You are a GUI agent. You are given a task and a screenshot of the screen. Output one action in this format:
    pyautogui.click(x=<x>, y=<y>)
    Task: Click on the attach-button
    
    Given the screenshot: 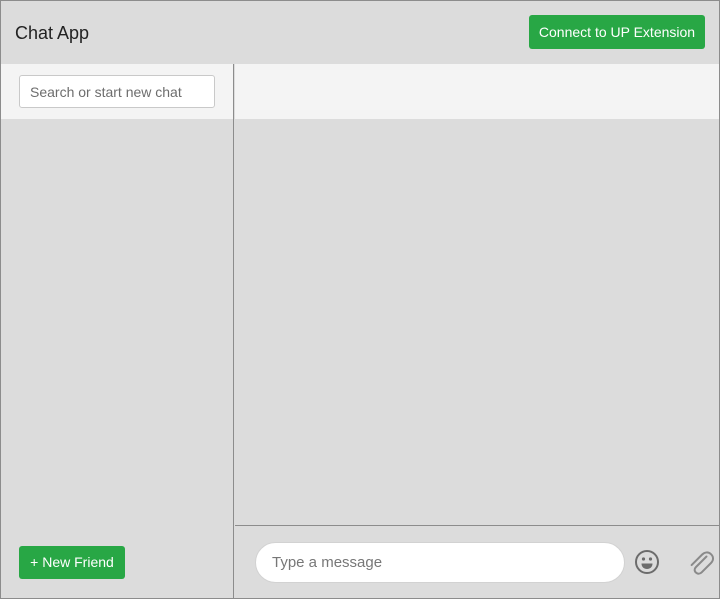 What is the action you would take?
    pyautogui.click(x=700, y=562)
    